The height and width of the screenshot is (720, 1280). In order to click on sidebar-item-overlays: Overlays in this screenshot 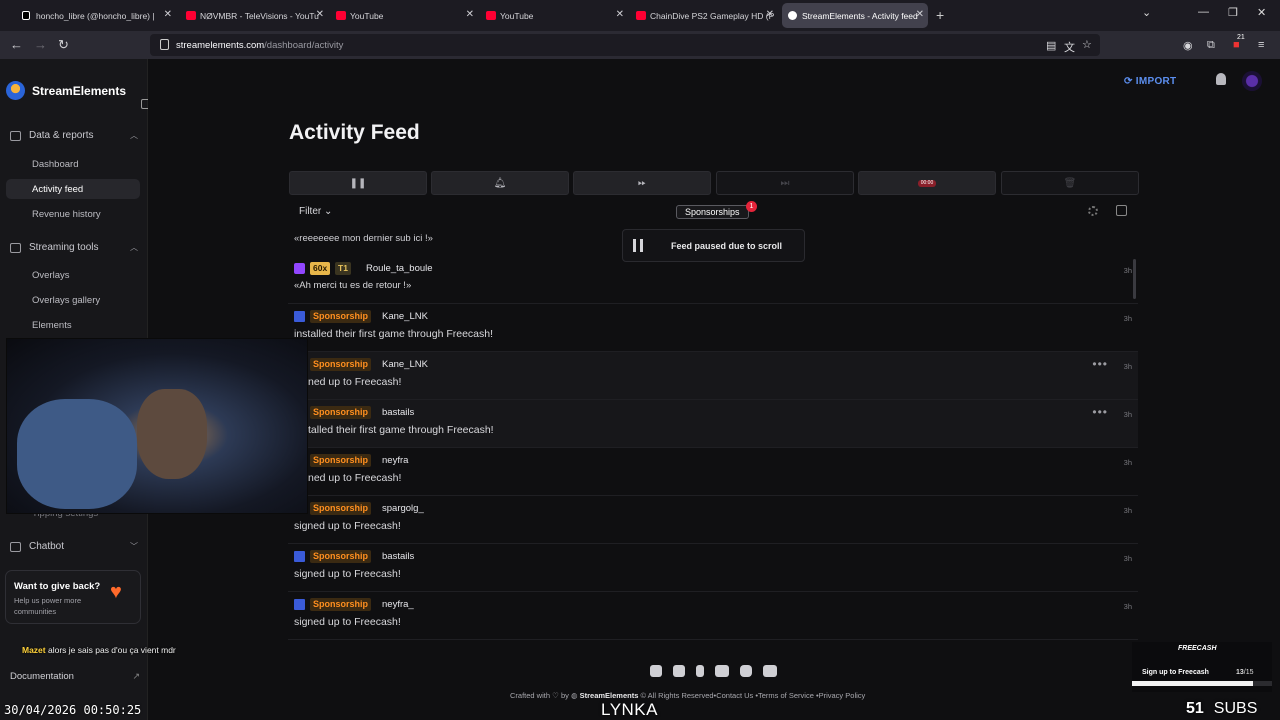, I will do `click(73, 275)`.